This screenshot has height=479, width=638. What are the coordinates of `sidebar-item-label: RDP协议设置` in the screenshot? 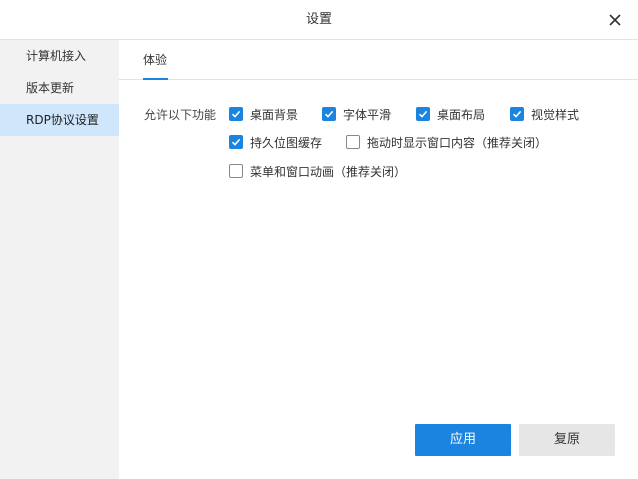 It's located at (62, 120).